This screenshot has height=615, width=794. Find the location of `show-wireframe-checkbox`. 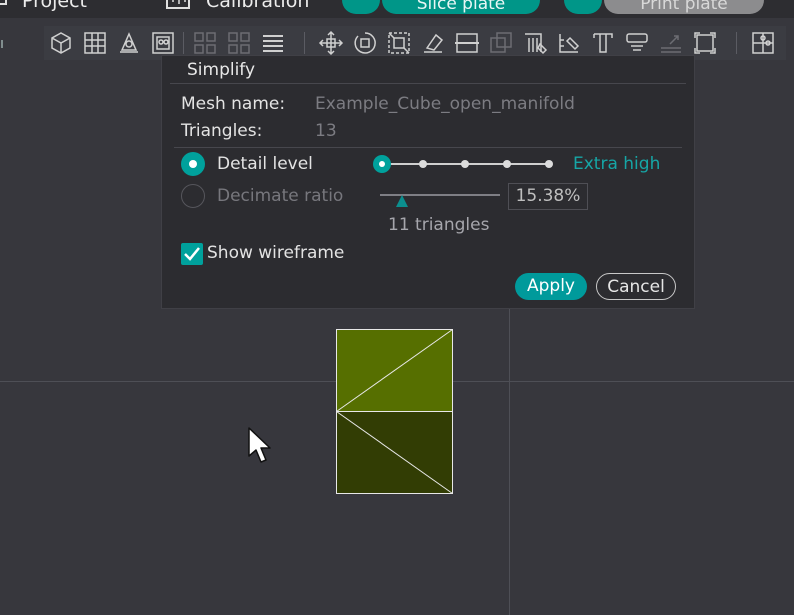

show-wireframe-checkbox is located at coordinates (192, 254).